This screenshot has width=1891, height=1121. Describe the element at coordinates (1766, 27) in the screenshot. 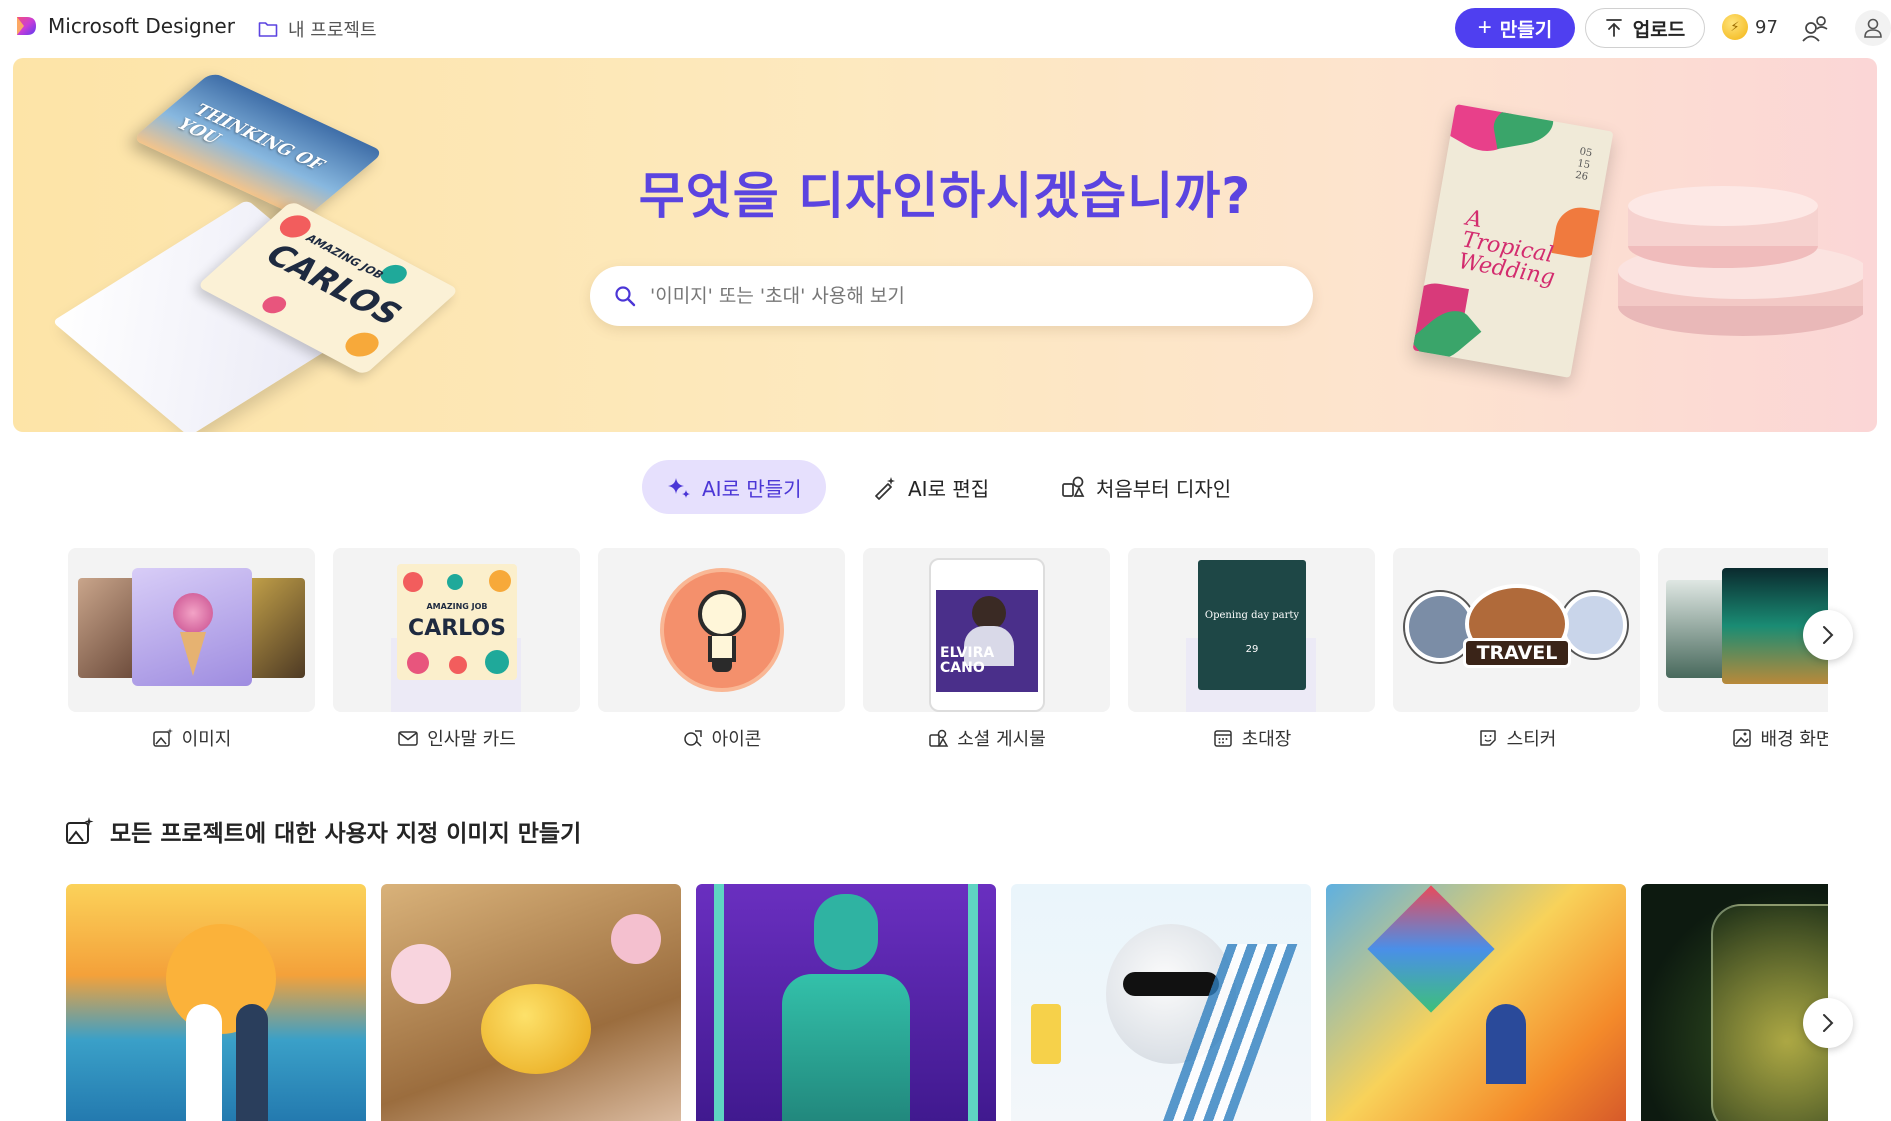

I see `credits-count: 97` at that location.